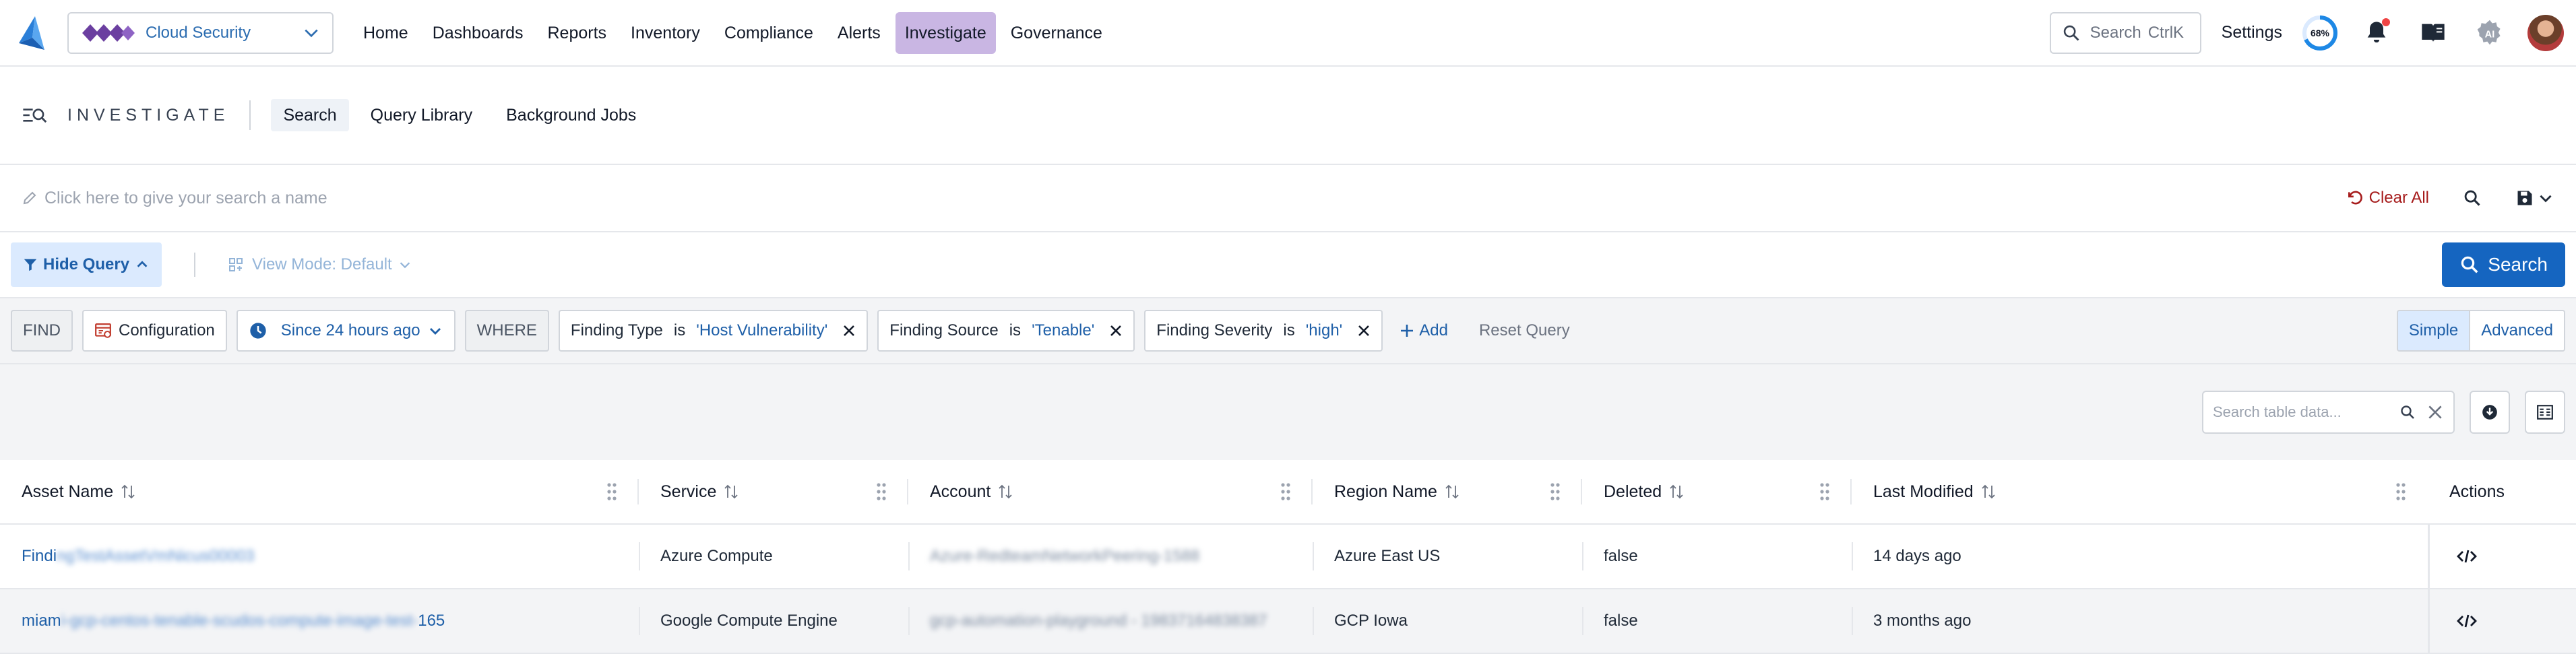 Image resolution: width=2576 pixels, height=654 pixels. Describe the element at coordinates (665, 33) in the screenshot. I see `nav-inventory: Inventory` at that location.